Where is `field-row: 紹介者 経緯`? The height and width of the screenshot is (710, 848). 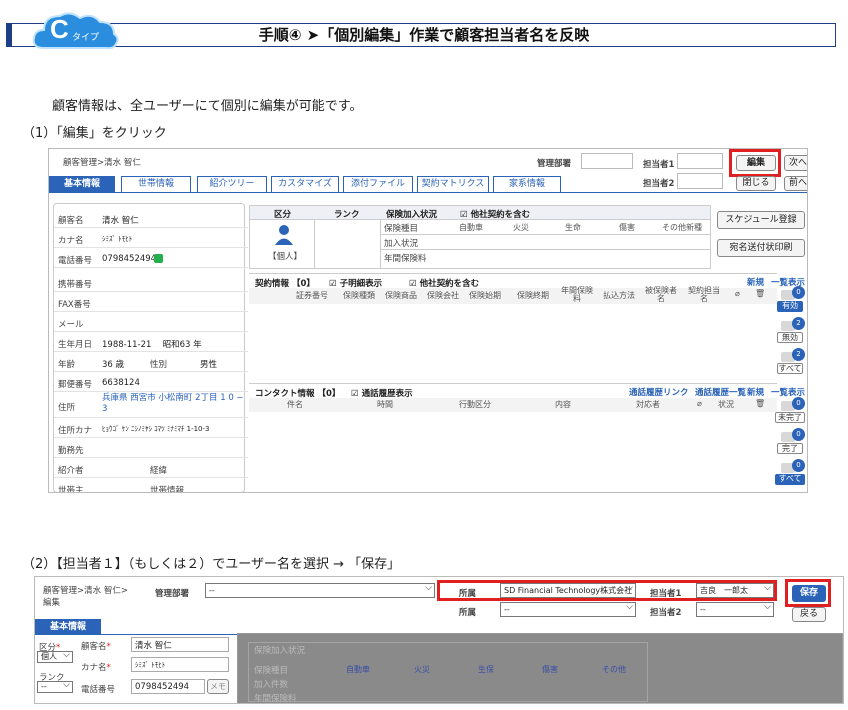
field-row: 紹介者 経緯 is located at coordinates (151, 468).